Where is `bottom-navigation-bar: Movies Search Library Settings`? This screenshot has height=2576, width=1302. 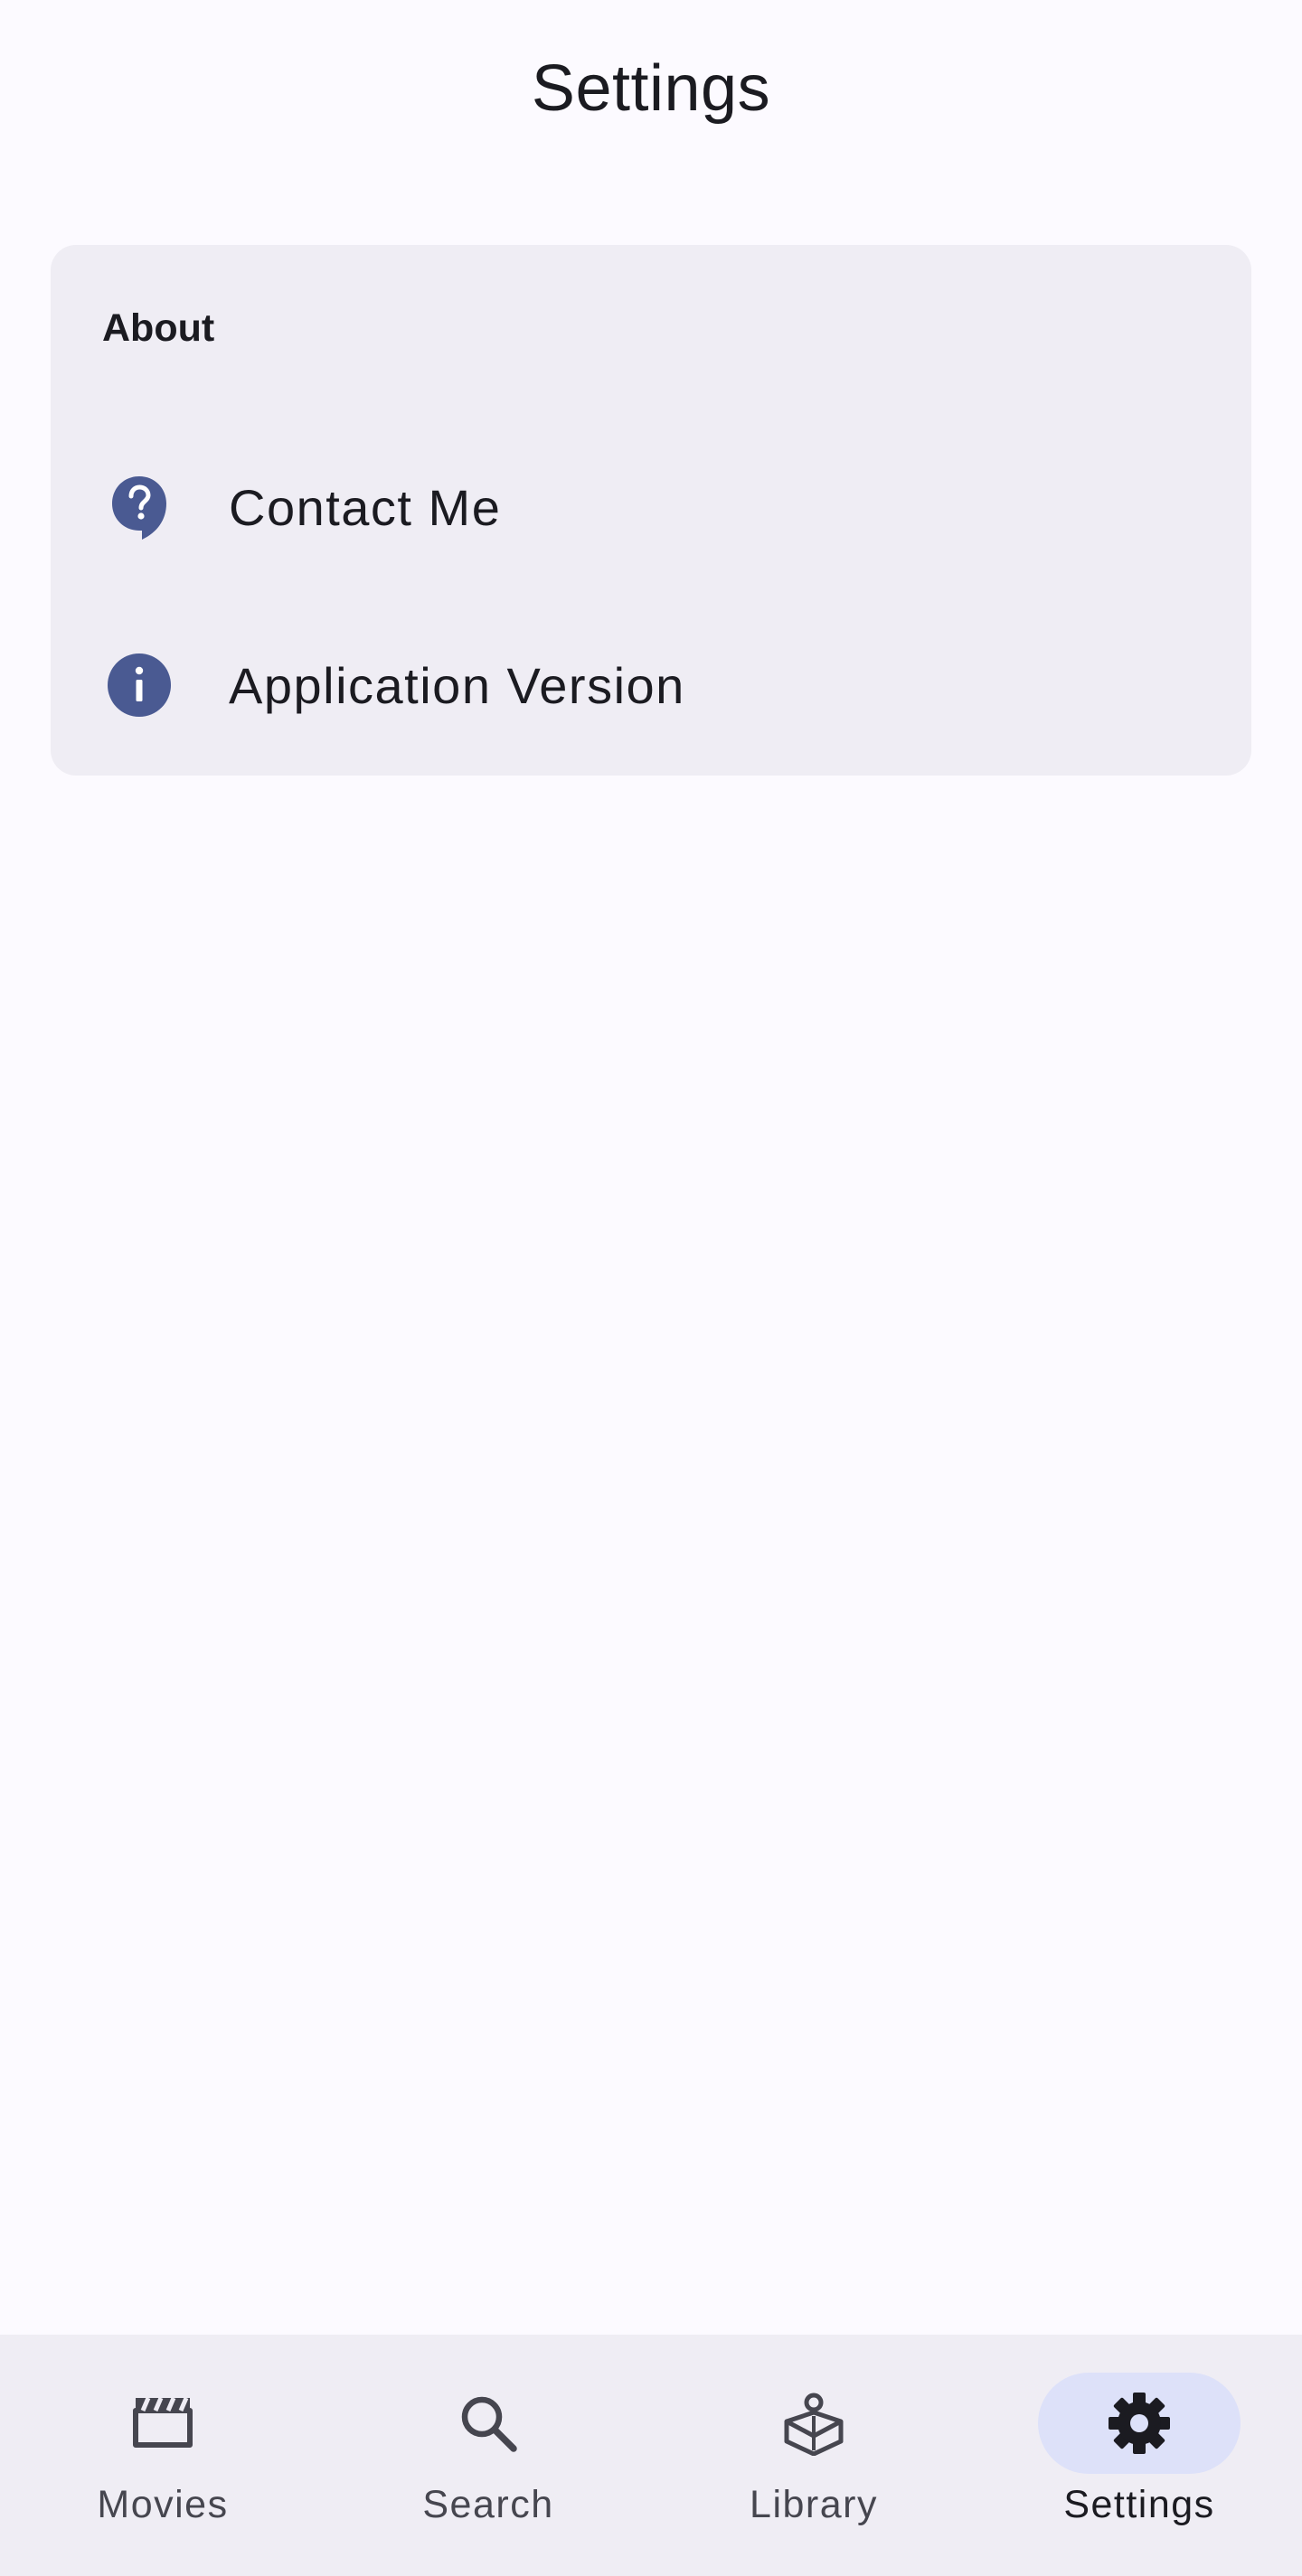
bottom-navigation-bar: Movies Search Library Settings is located at coordinates (651, 2455).